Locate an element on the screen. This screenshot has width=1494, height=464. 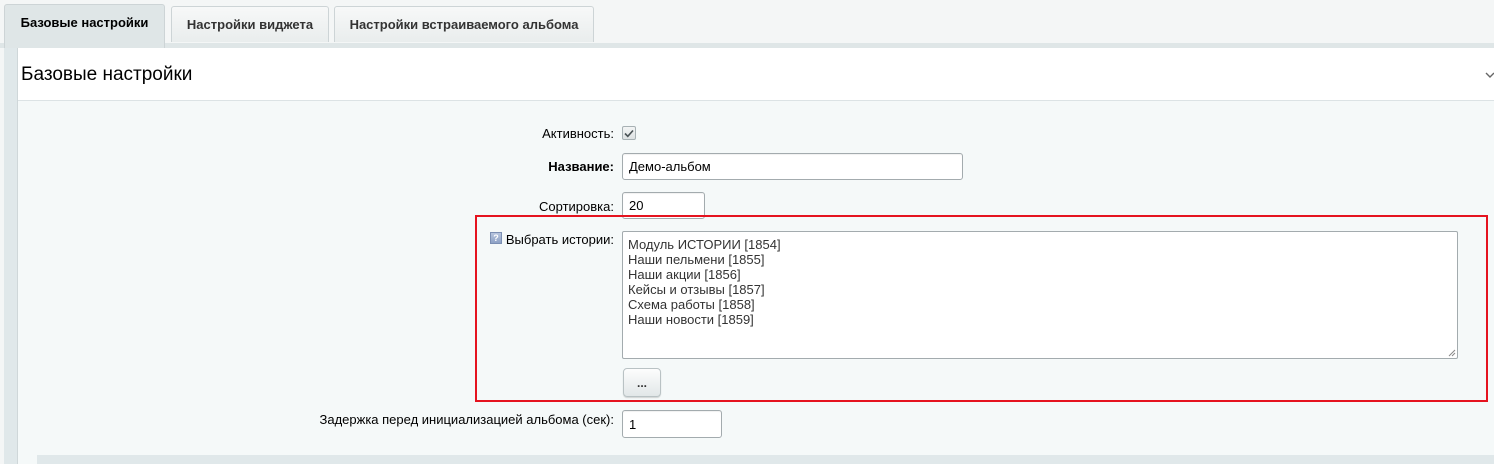
tab-widget-settings: Настройки виджета is located at coordinates (250, 24).